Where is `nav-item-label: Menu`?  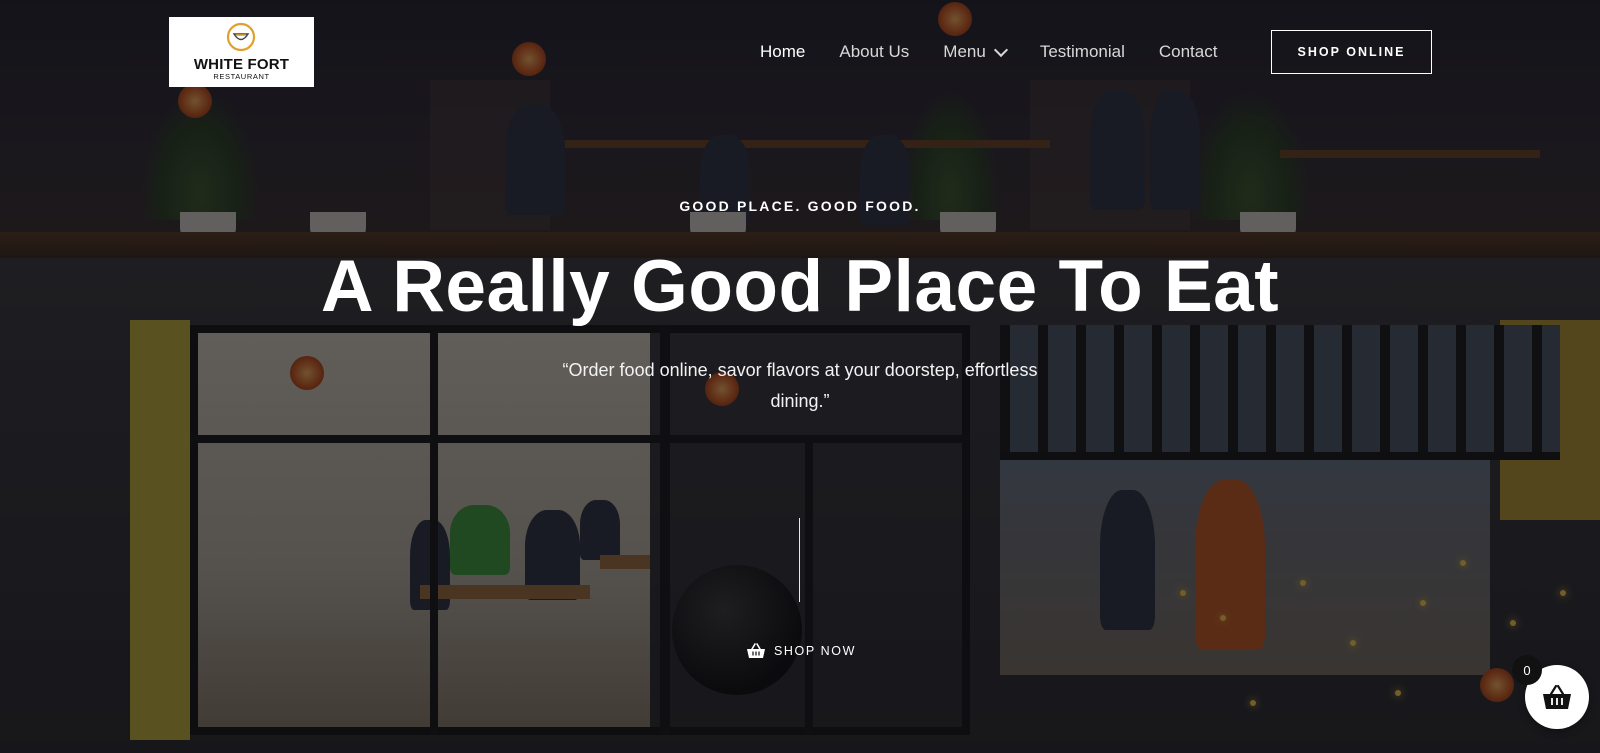 nav-item-label: Menu is located at coordinates (964, 51).